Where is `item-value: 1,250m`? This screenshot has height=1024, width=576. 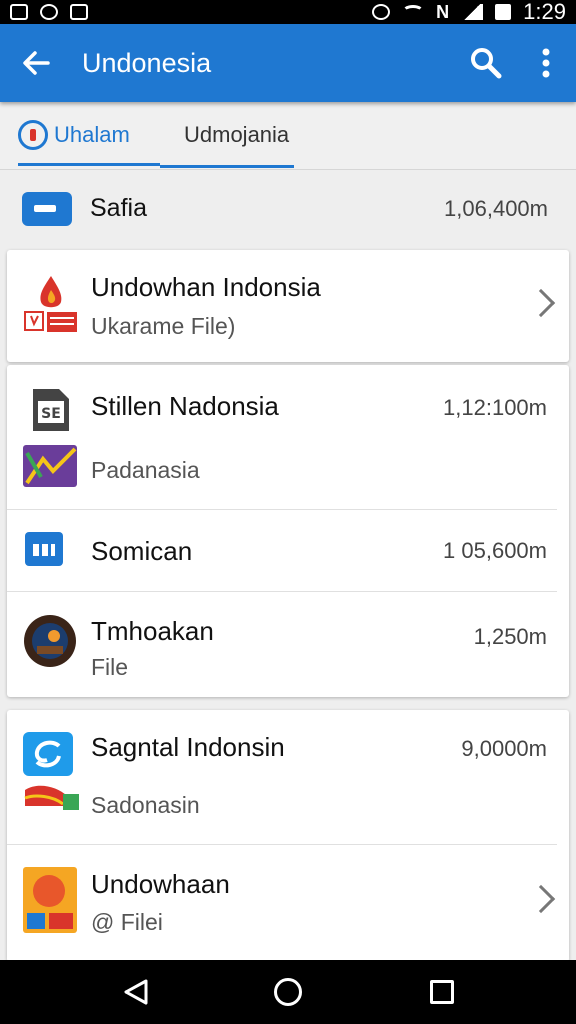
item-value: 1,250m is located at coordinates (510, 636).